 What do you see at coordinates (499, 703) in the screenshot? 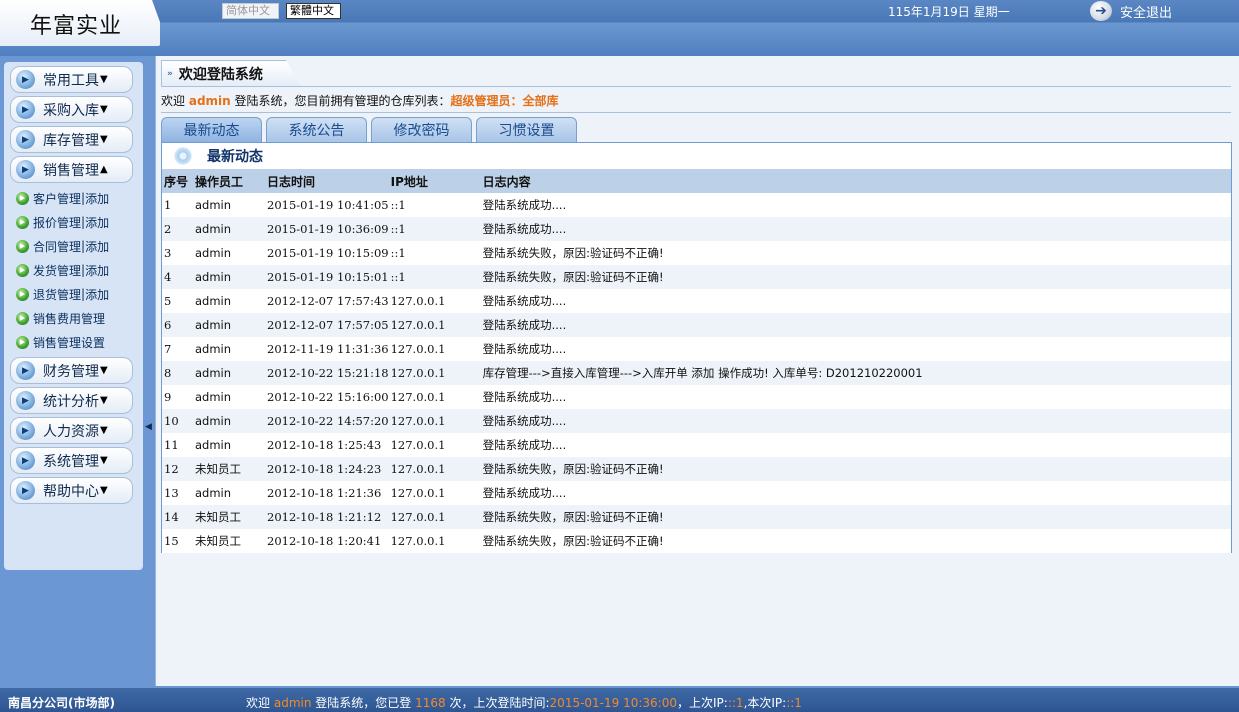
I see `footer-text: 次，上次登陆时间:` at bounding box center [499, 703].